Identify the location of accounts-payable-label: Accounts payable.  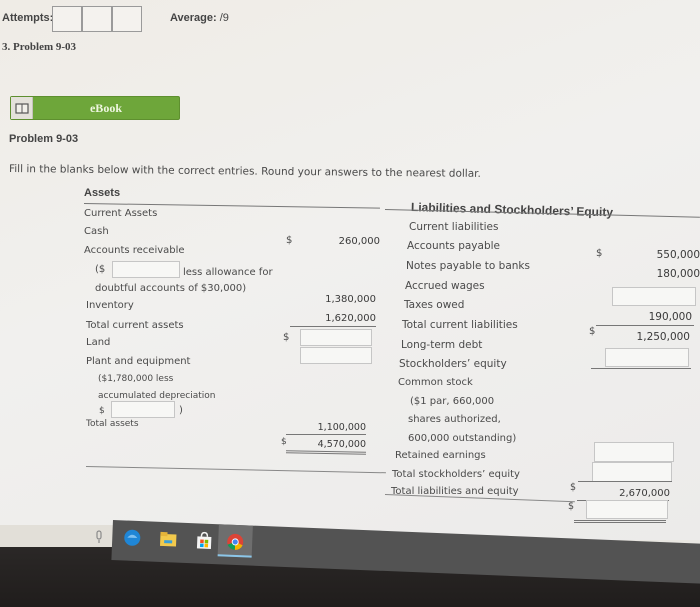
(453, 246).